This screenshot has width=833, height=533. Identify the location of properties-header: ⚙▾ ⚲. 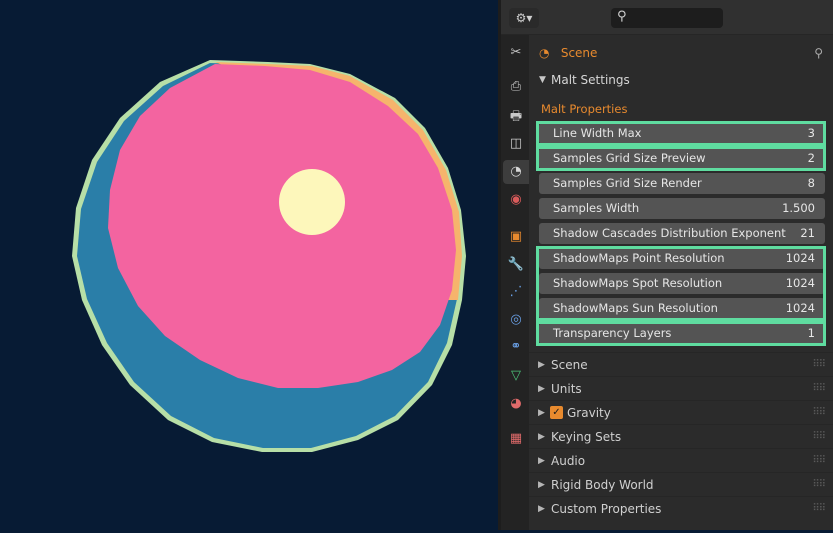
(667, 17).